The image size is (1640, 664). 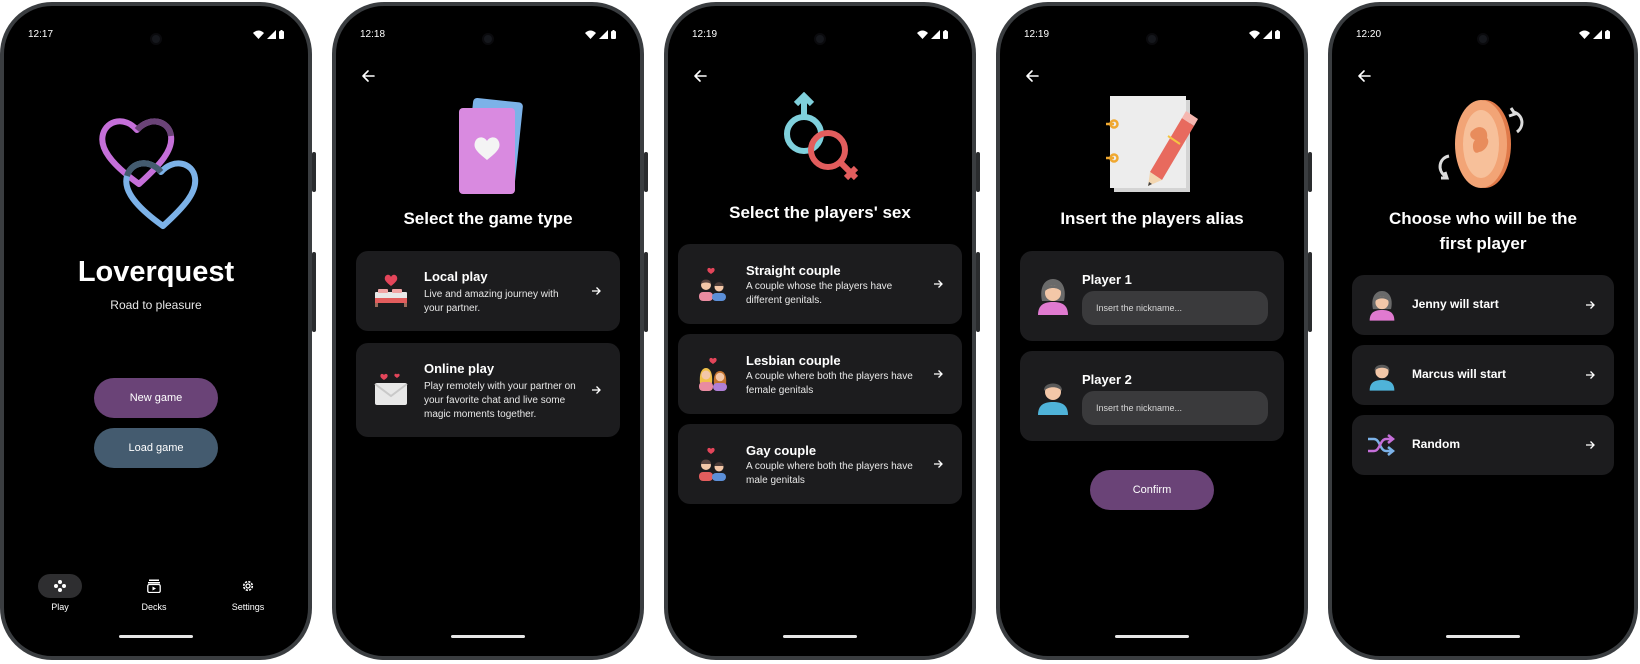 I want to click on nav-item-decks: Decks, so click(x=154, y=593).